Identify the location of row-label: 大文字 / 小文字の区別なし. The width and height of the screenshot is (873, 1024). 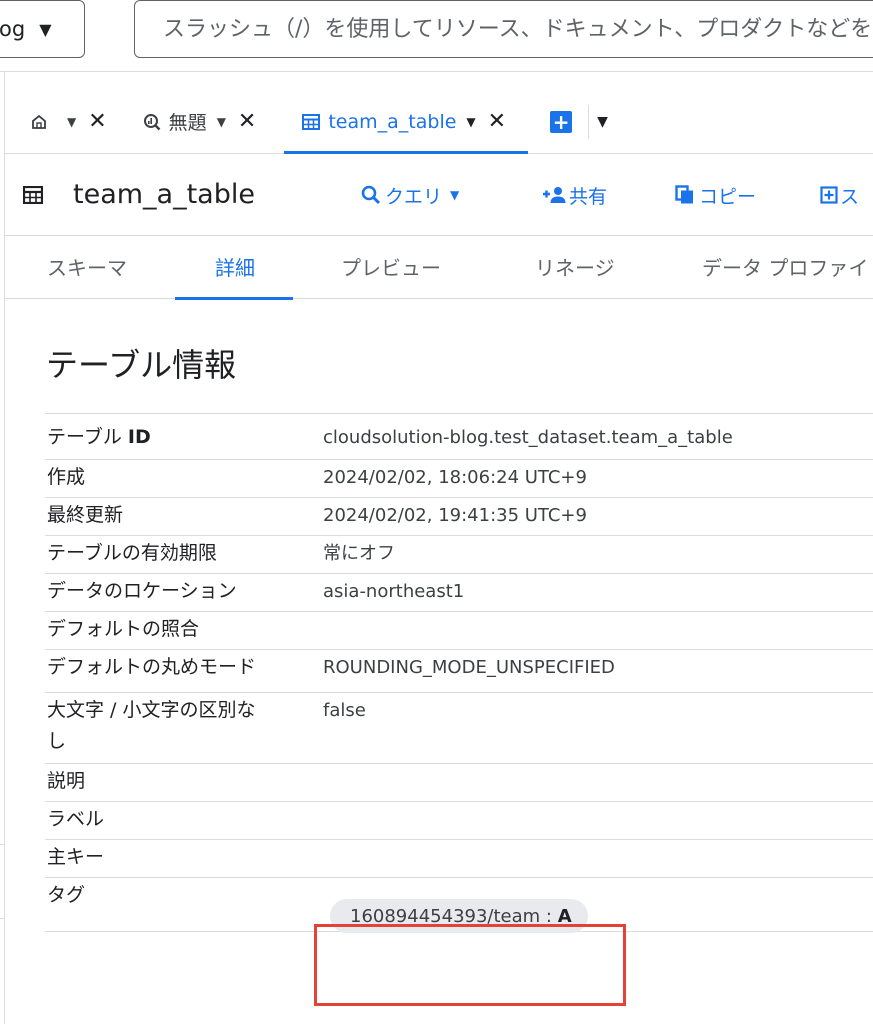
(151, 725).